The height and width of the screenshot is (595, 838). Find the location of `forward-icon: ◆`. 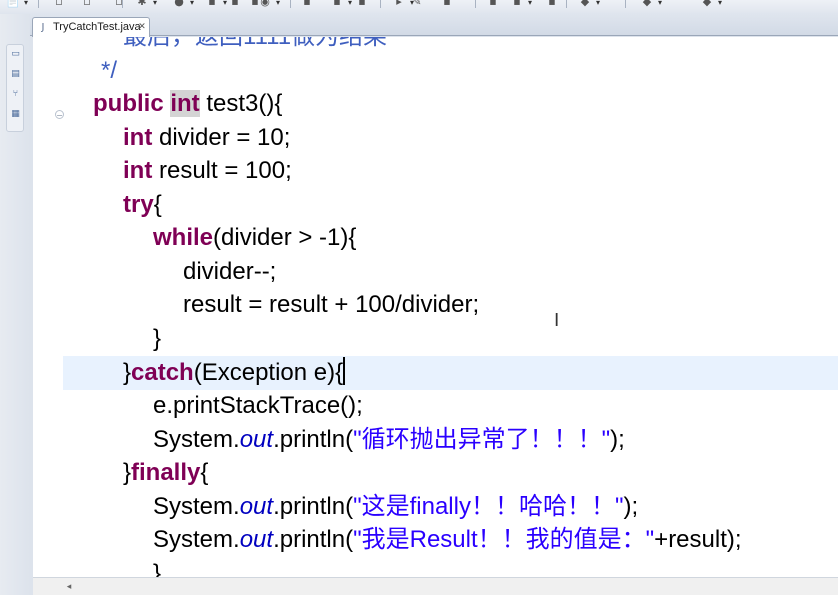

forward-icon: ◆ is located at coordinates (707, 4).